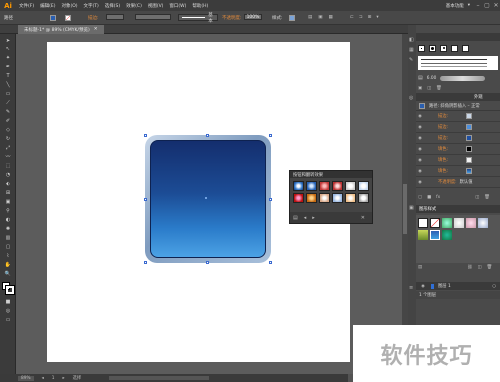 Image resolution: width=500 pixels, height=382 pixels. Describe the element at coordinates (8, 219) in the screenshot. I see `blend-tool-icon: ◐` at that location.